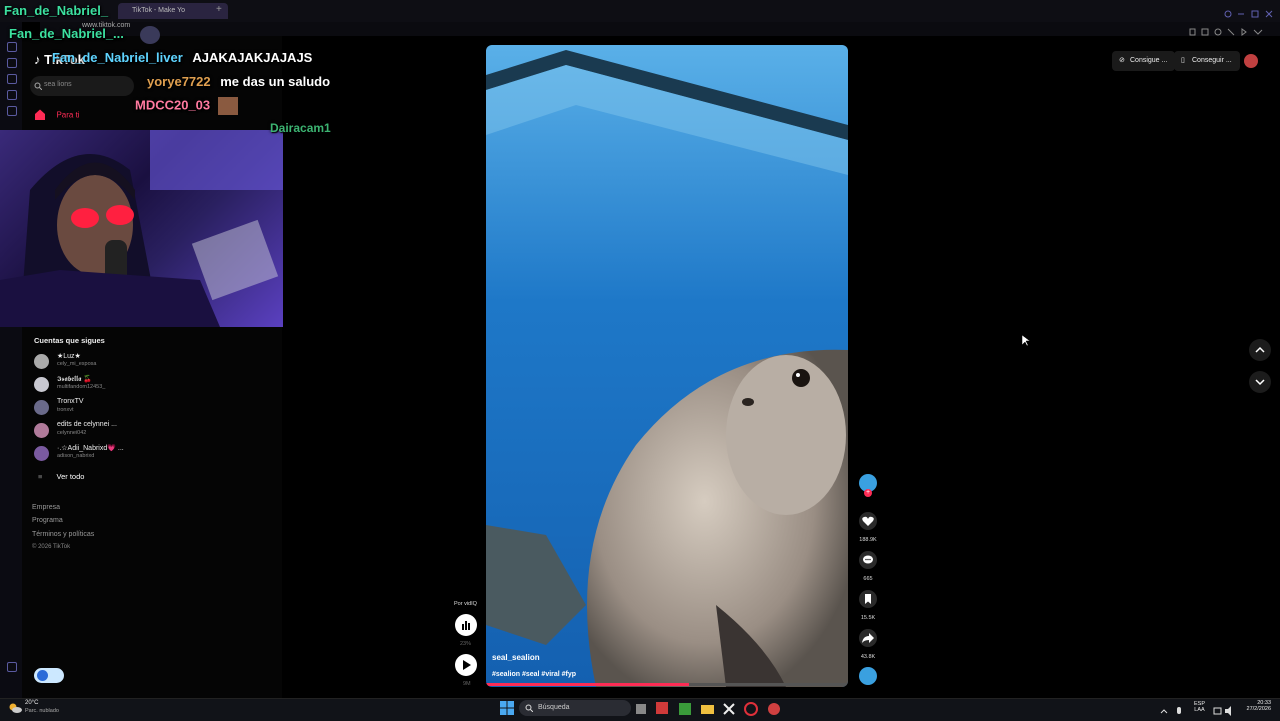  I want to click on lang-layout: LAA, so click(1199, 710).